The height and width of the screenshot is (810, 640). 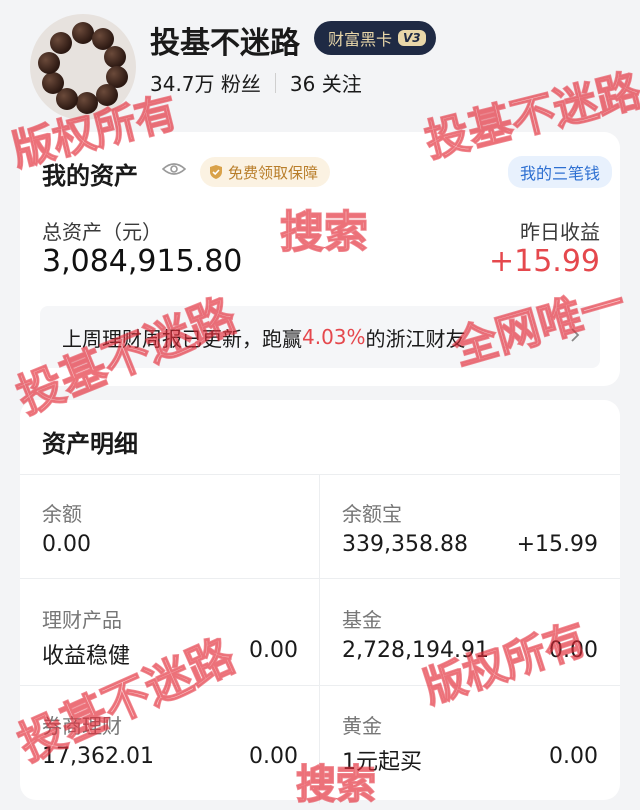 I want to click on report-suffix: 的浙江财友, so click(x=415, y=338).